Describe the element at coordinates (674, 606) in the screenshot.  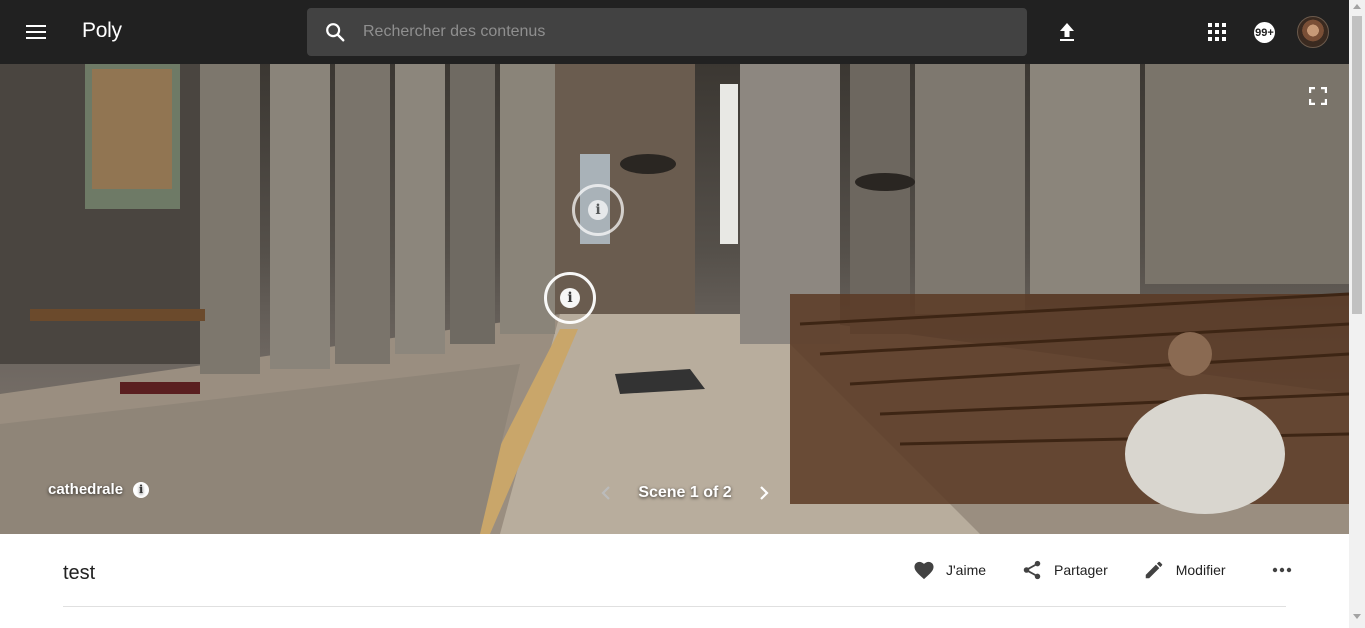
I see `divider` at that location.